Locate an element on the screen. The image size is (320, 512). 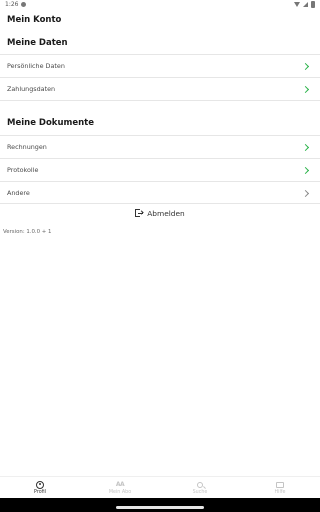
page-title: Mein Konto is located at coordinates (34, 20).